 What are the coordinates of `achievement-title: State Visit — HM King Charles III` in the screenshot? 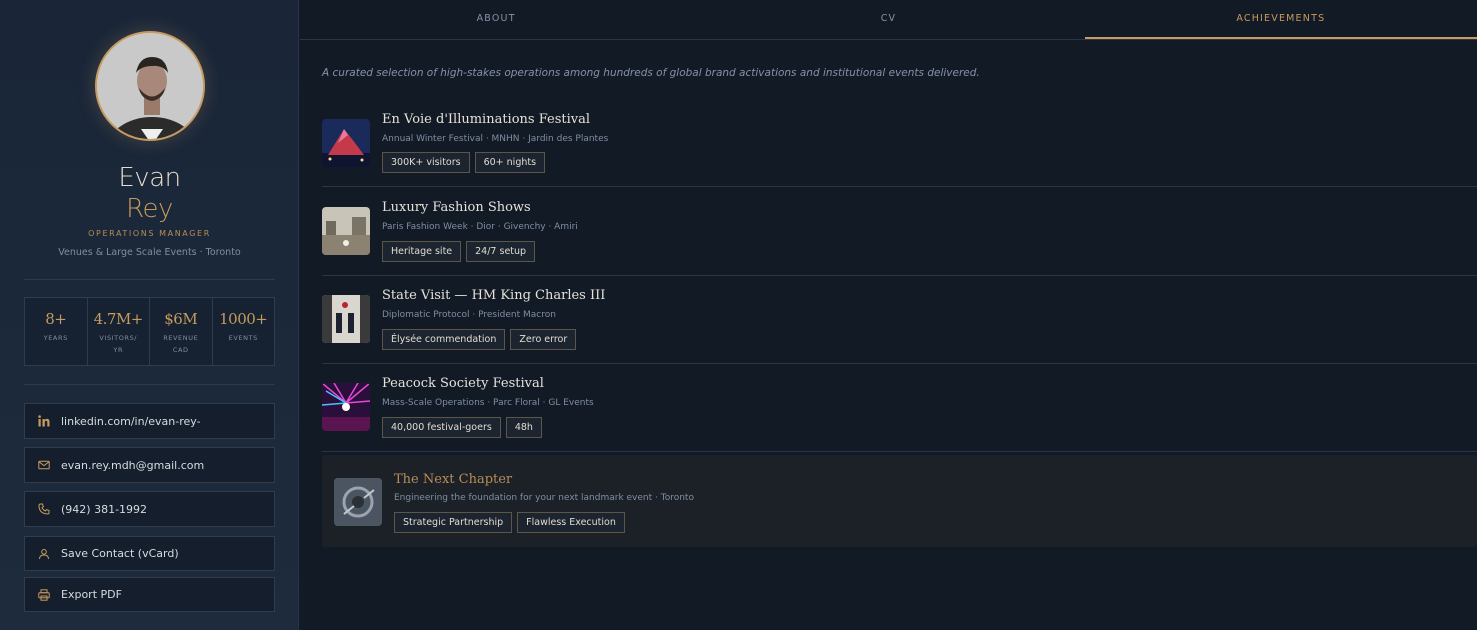 It's located at (494, 295).